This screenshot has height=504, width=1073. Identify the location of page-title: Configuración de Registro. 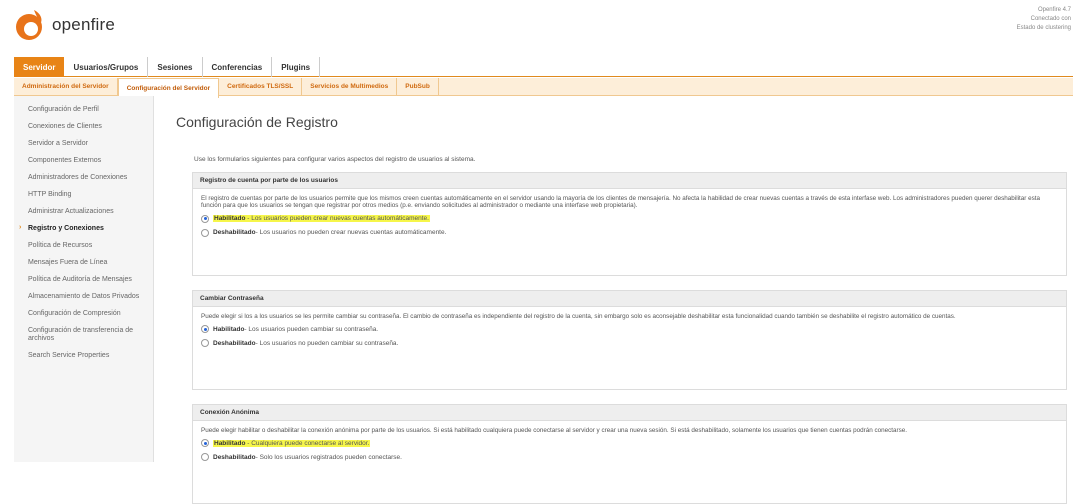
(257, 122).